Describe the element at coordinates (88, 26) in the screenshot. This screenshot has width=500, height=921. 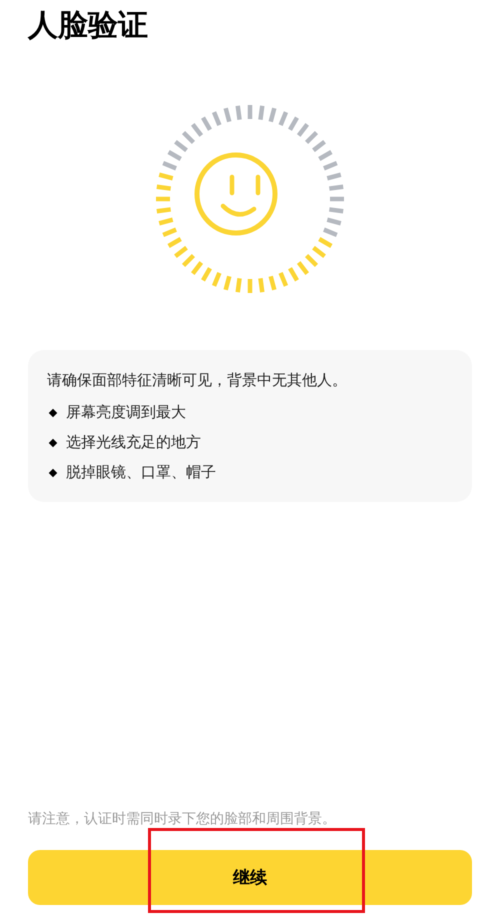
I see `page-title: 人脸验证` at that location.